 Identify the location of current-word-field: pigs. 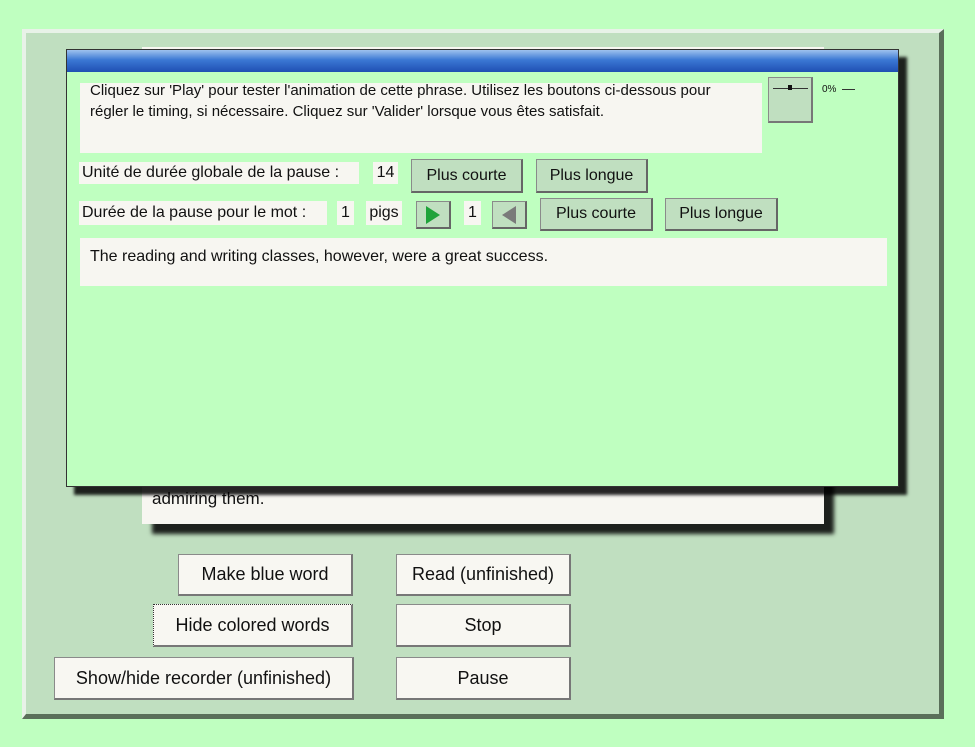
(384, 213).